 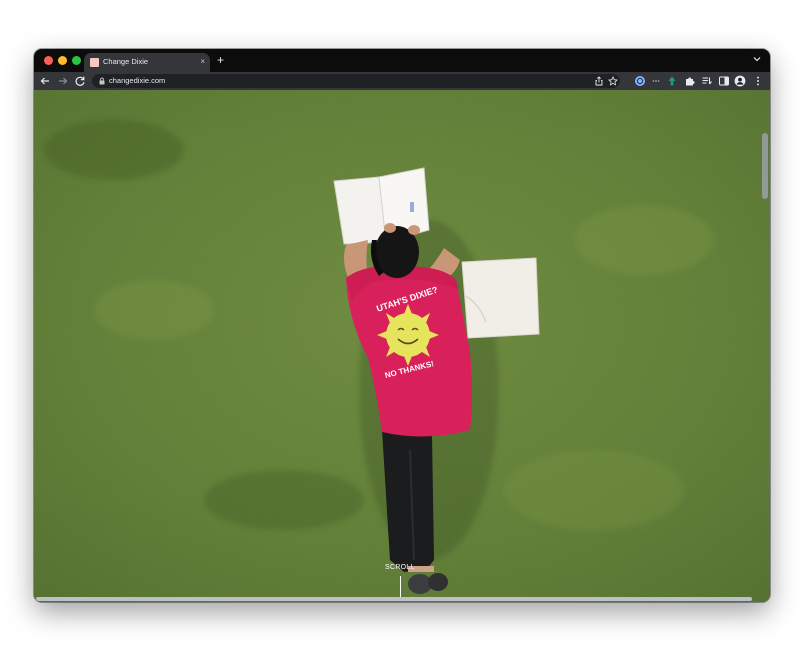 What do you see at coordinates (220, 60) in the screenshot?
I see `new-tab-button: +` at bounding box center [220, 60].